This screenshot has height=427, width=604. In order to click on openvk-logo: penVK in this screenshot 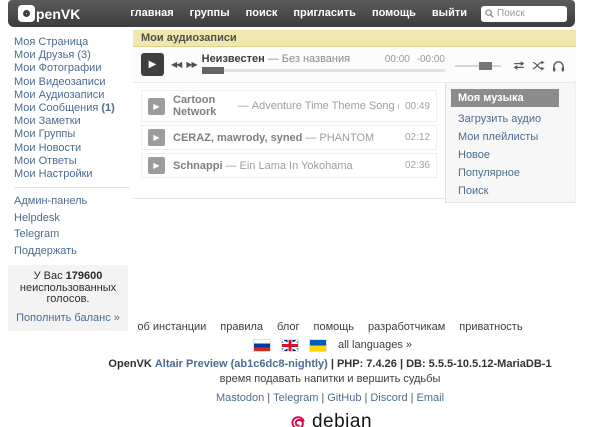, I will do `click(49, 13)`.